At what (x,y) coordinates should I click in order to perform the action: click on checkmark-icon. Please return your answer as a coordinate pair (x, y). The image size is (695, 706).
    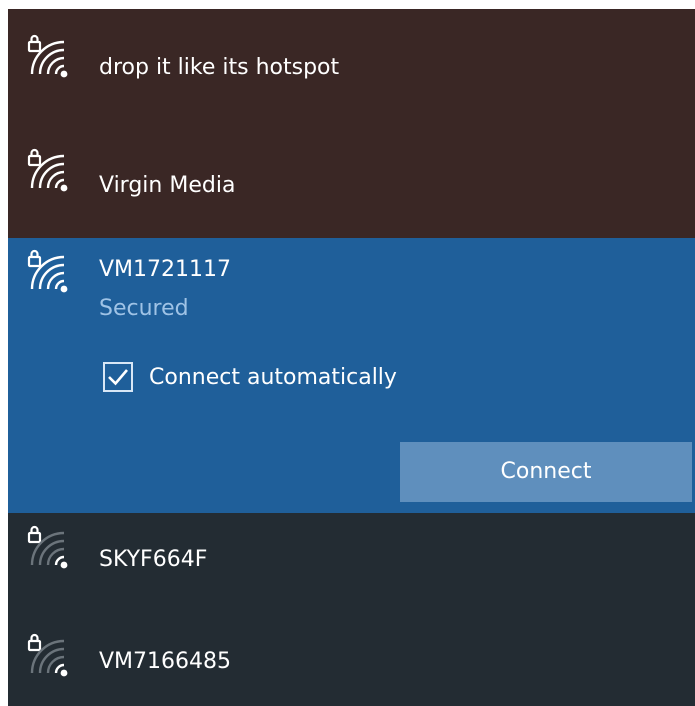
    Looking at the image, I should click on (118, 377).